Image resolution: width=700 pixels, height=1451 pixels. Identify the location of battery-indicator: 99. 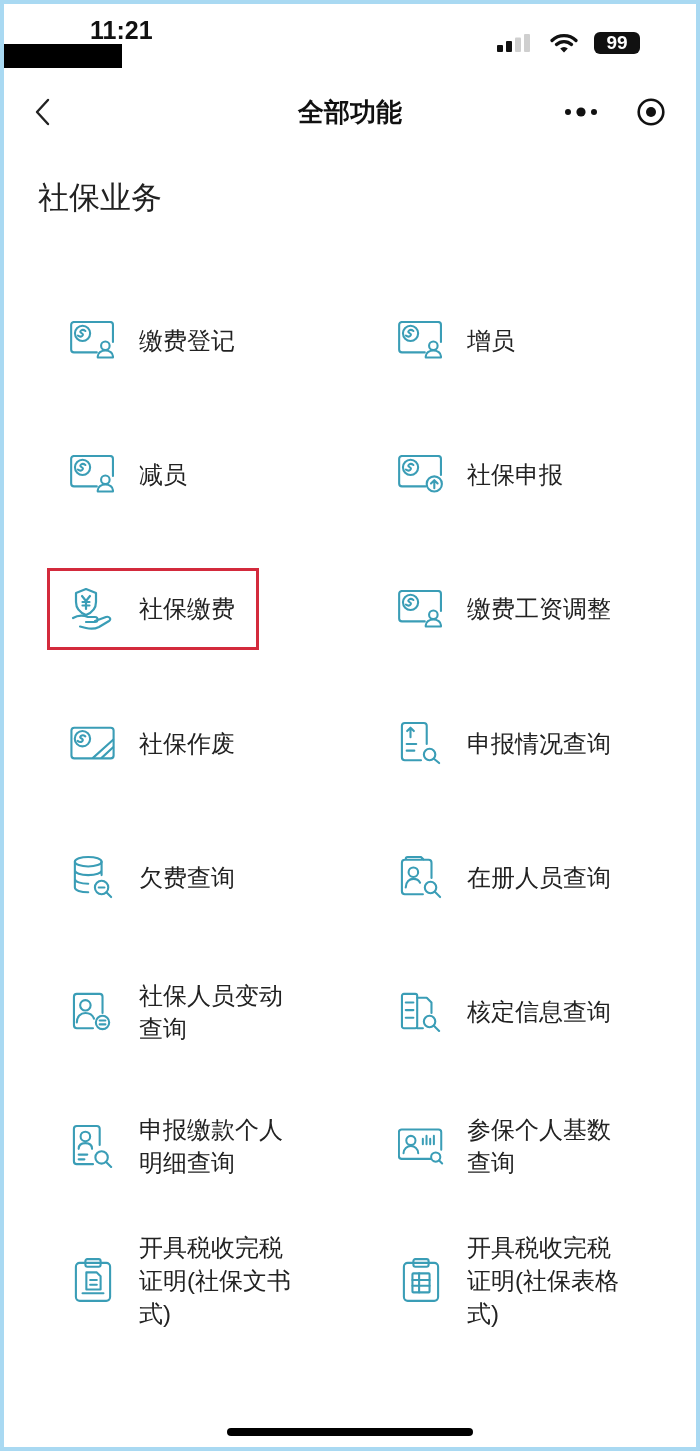
(617, 43).